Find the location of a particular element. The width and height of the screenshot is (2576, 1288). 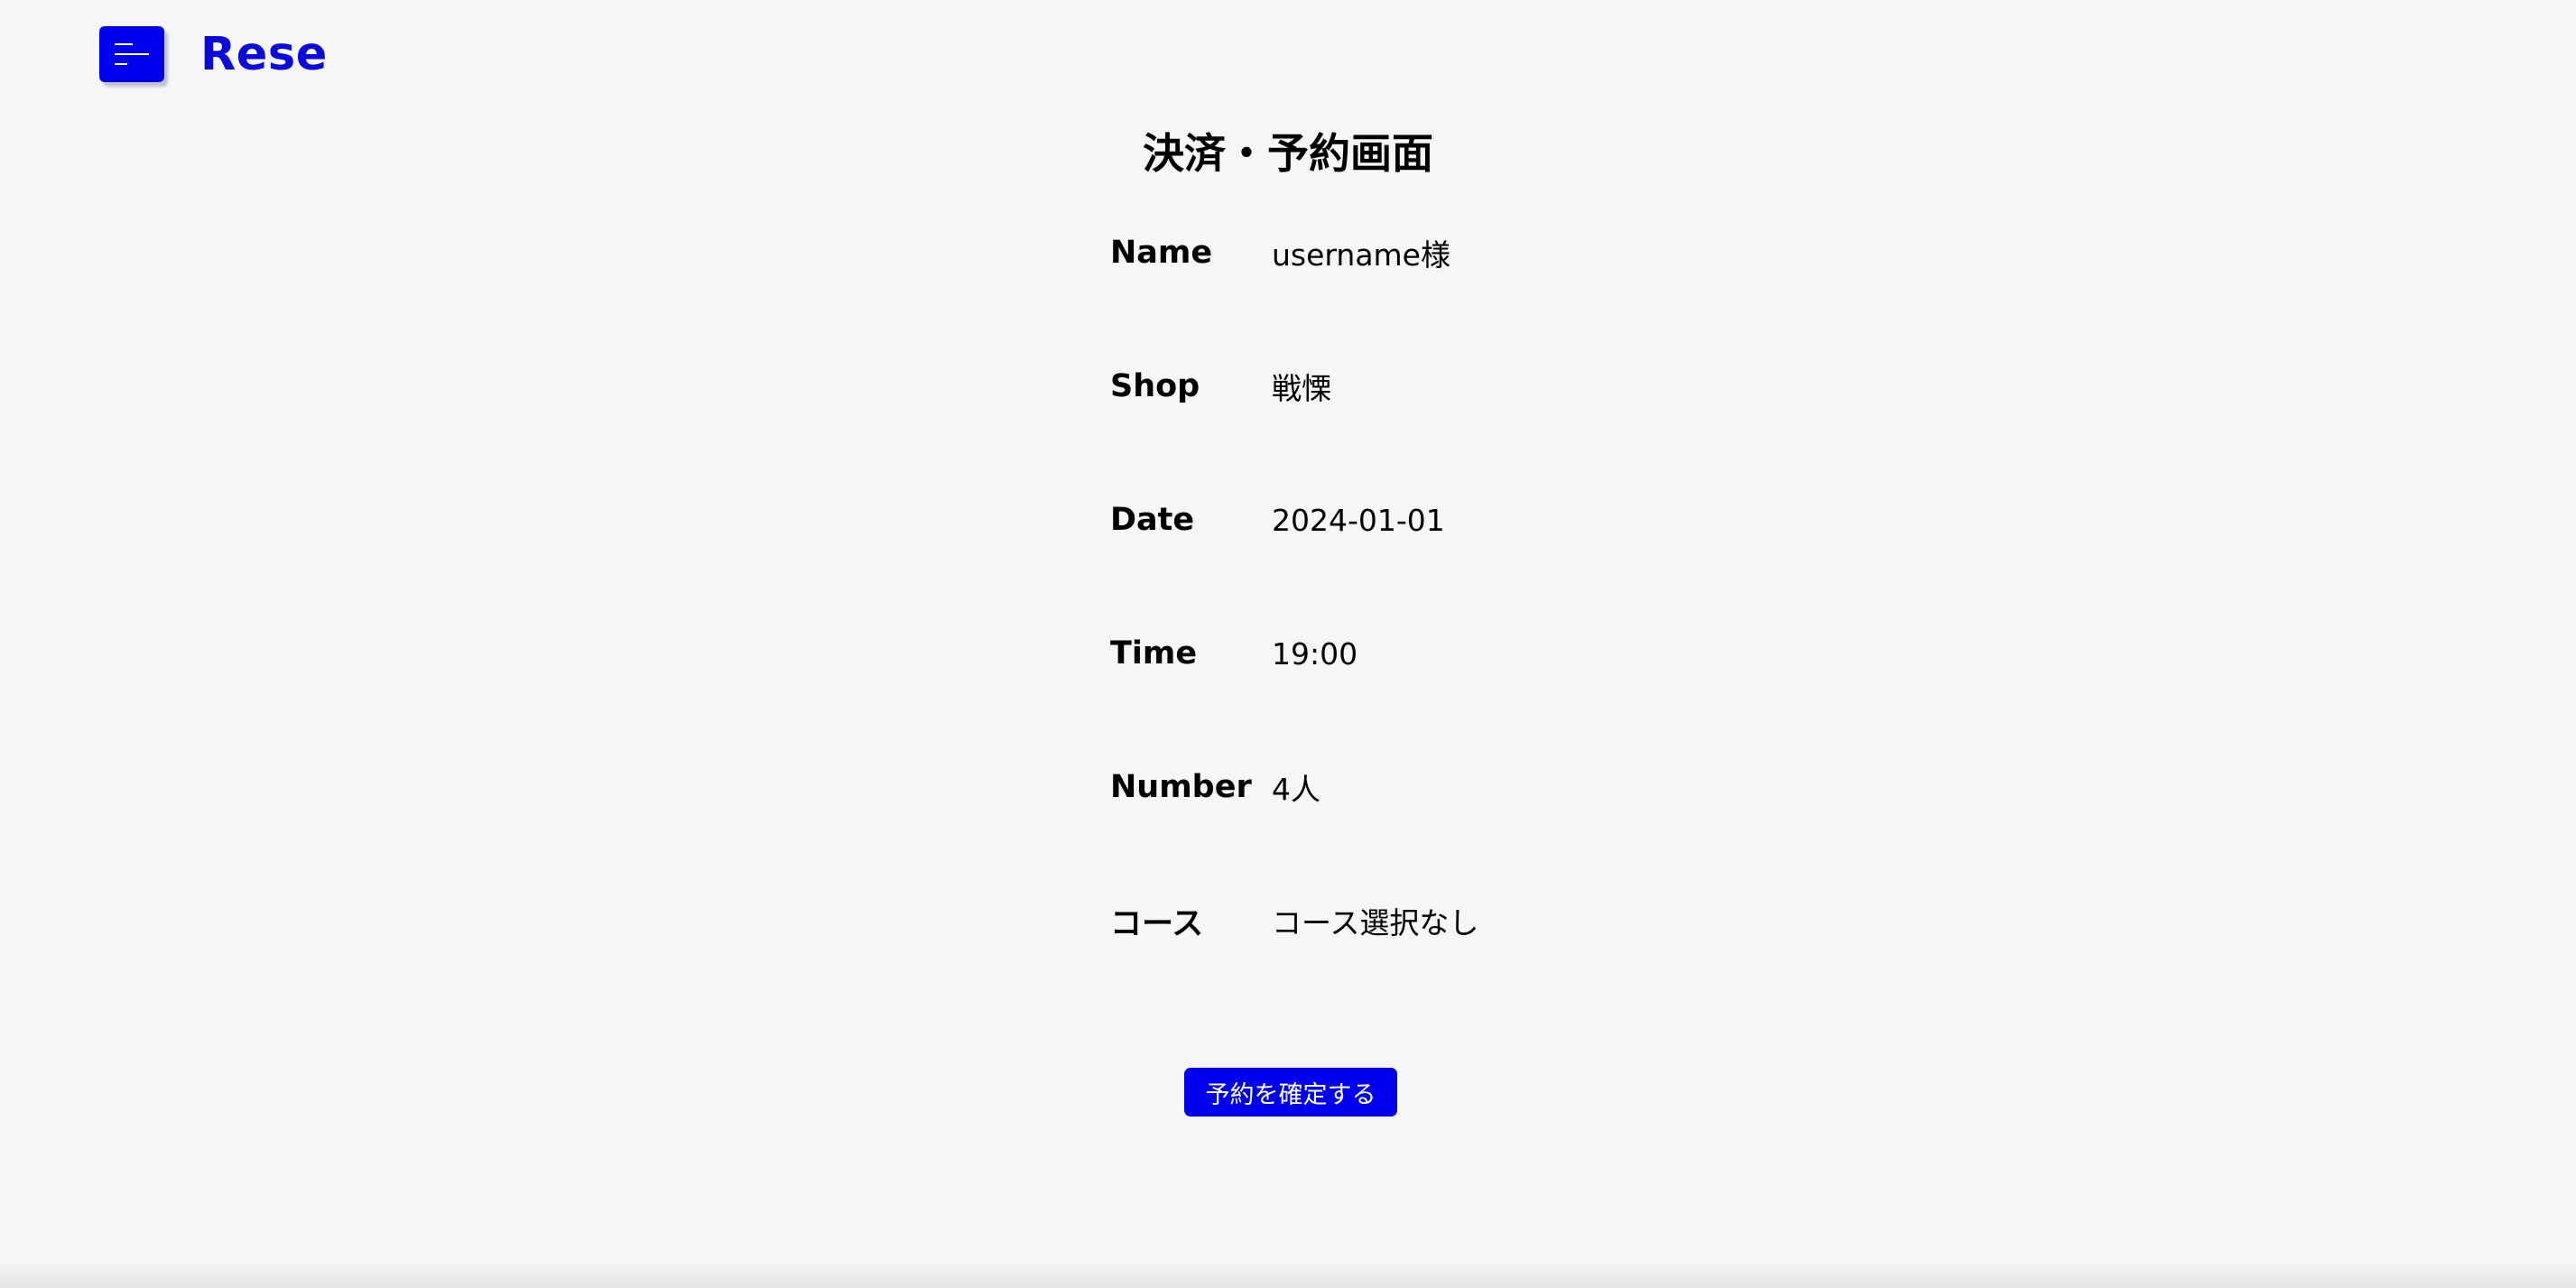

detail-row-date: Date 2024-01-01 is located at coordinates (1294, 520).